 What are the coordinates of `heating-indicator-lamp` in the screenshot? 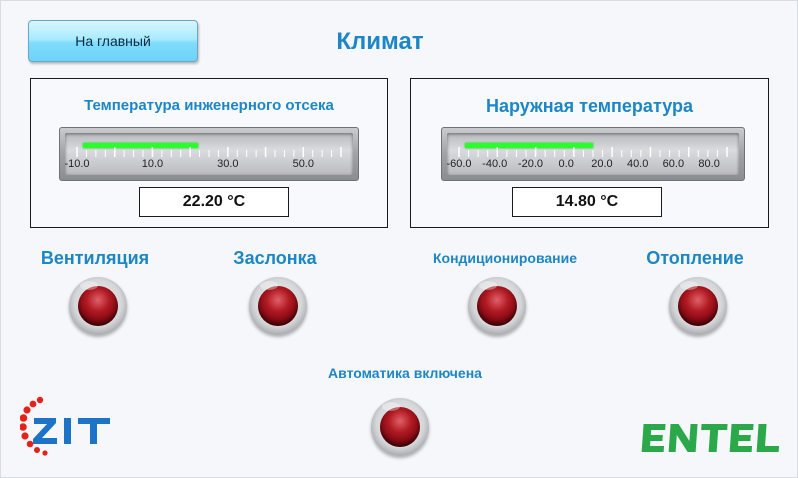 It's located at (698, 306).